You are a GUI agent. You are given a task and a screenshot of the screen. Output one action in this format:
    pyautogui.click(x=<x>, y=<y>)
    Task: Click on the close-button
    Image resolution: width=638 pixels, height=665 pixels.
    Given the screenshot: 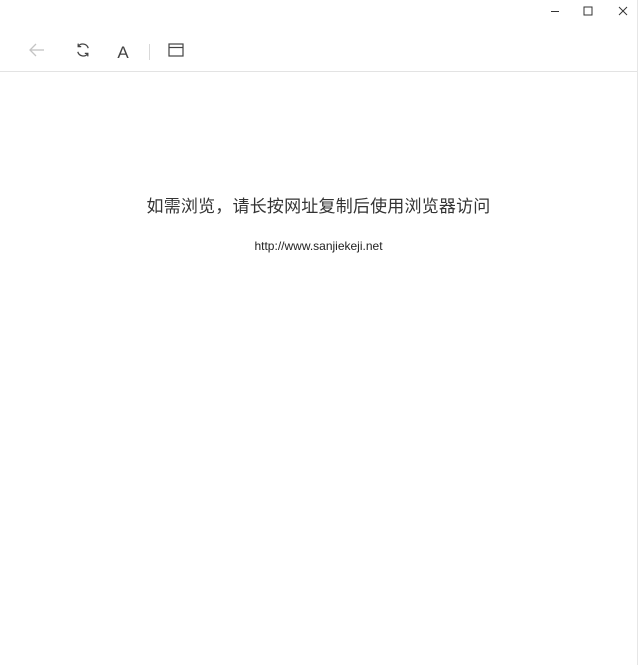 What is the action you would take?
    pyautogui.click(x=623, y=13)
    